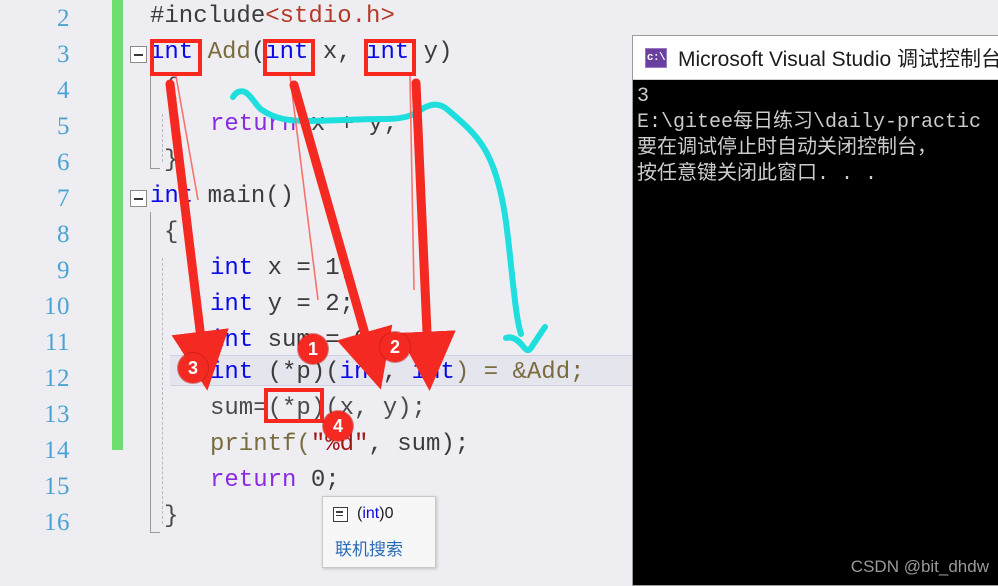 This screenshot has width=998, height=586. I want to click on console-title-text: Microsoft Visual Studio 调试控制台, so click(838, 59).